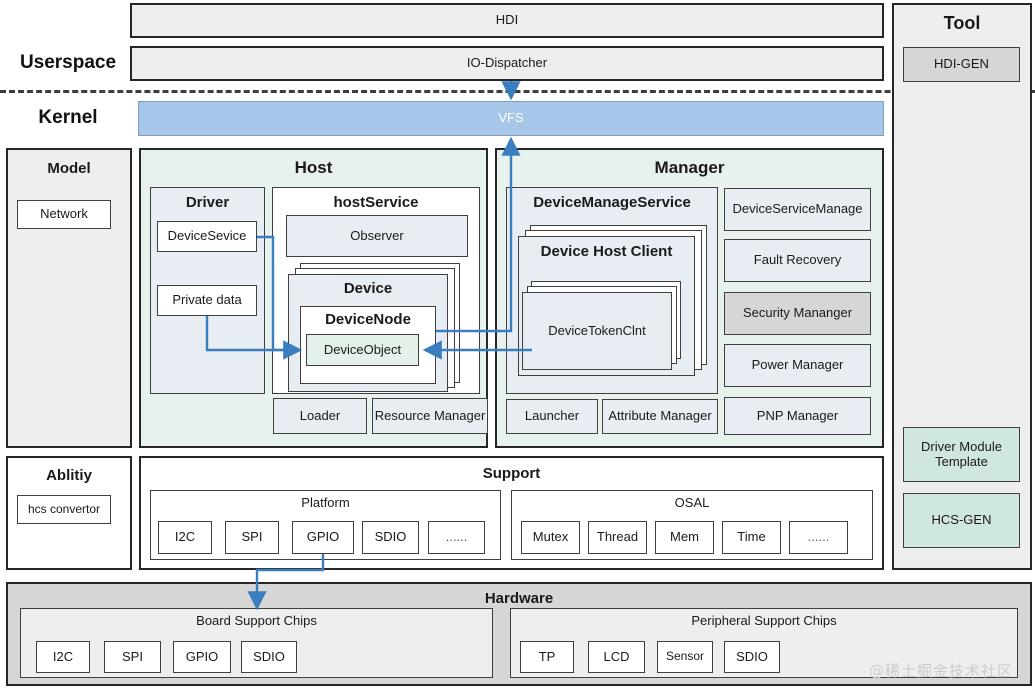  What do you see at coordinates (252, 537) in the screenshot?
I see `platform-item-spi: SPI` at bounding box center [252, 537].